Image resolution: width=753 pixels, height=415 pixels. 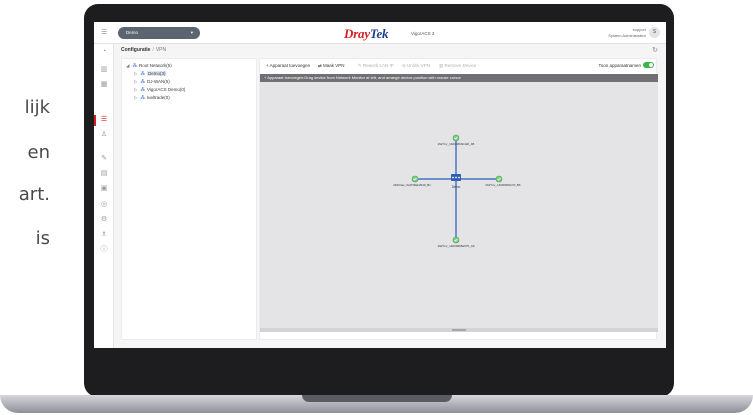 I want to click on hub-label: Demo, so click(x=456, y=187).